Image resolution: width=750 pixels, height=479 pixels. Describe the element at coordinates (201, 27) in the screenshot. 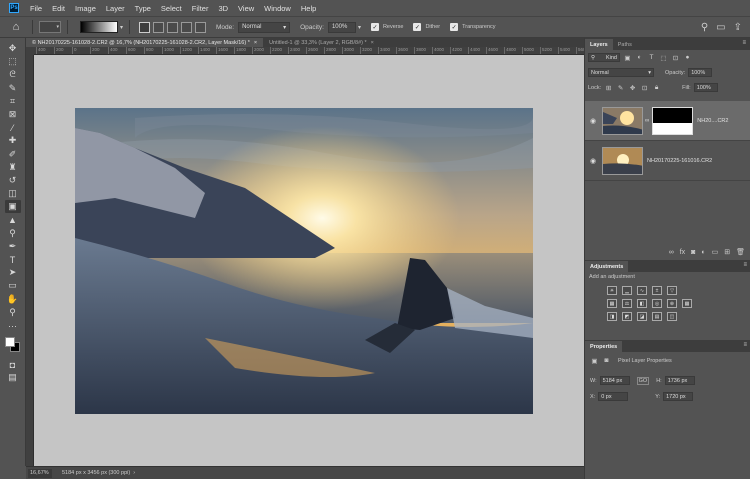

I see `diamond-gradient-button` at that location.